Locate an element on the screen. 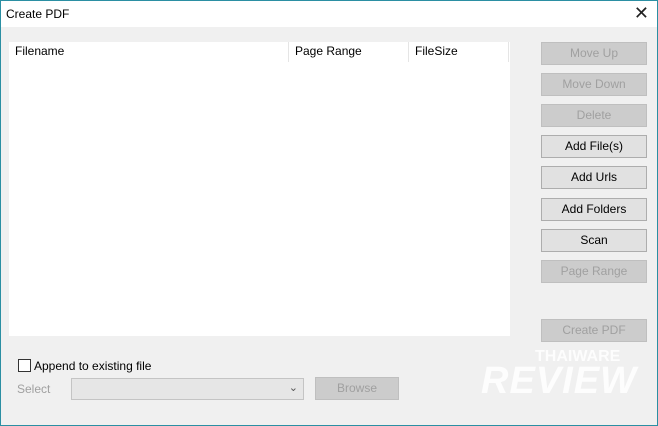 Image resolution: width=658 pixels, height=426 pixels. close-icon: ✕ is located at coordinates (641, 13).